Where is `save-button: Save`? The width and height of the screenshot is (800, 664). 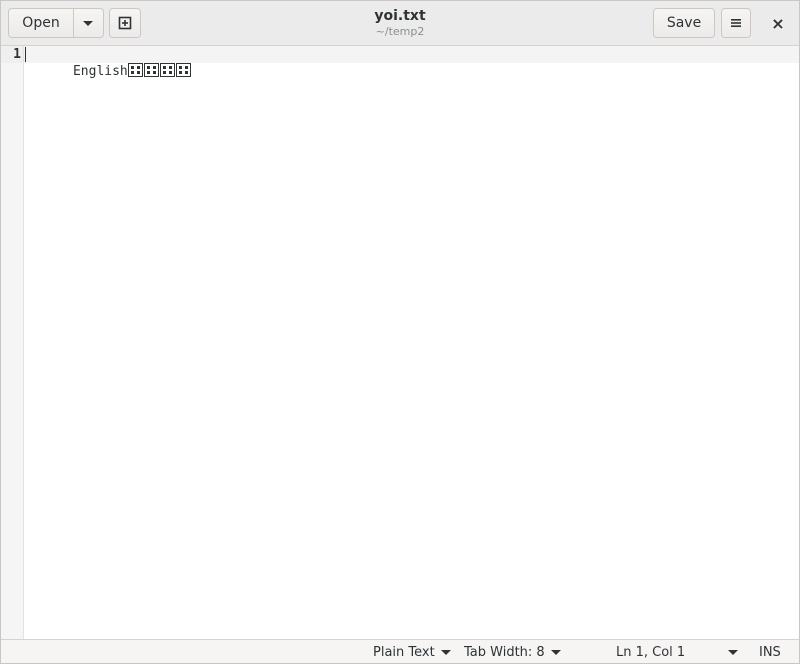 save-button: Save is located at coordinates (684, 23).